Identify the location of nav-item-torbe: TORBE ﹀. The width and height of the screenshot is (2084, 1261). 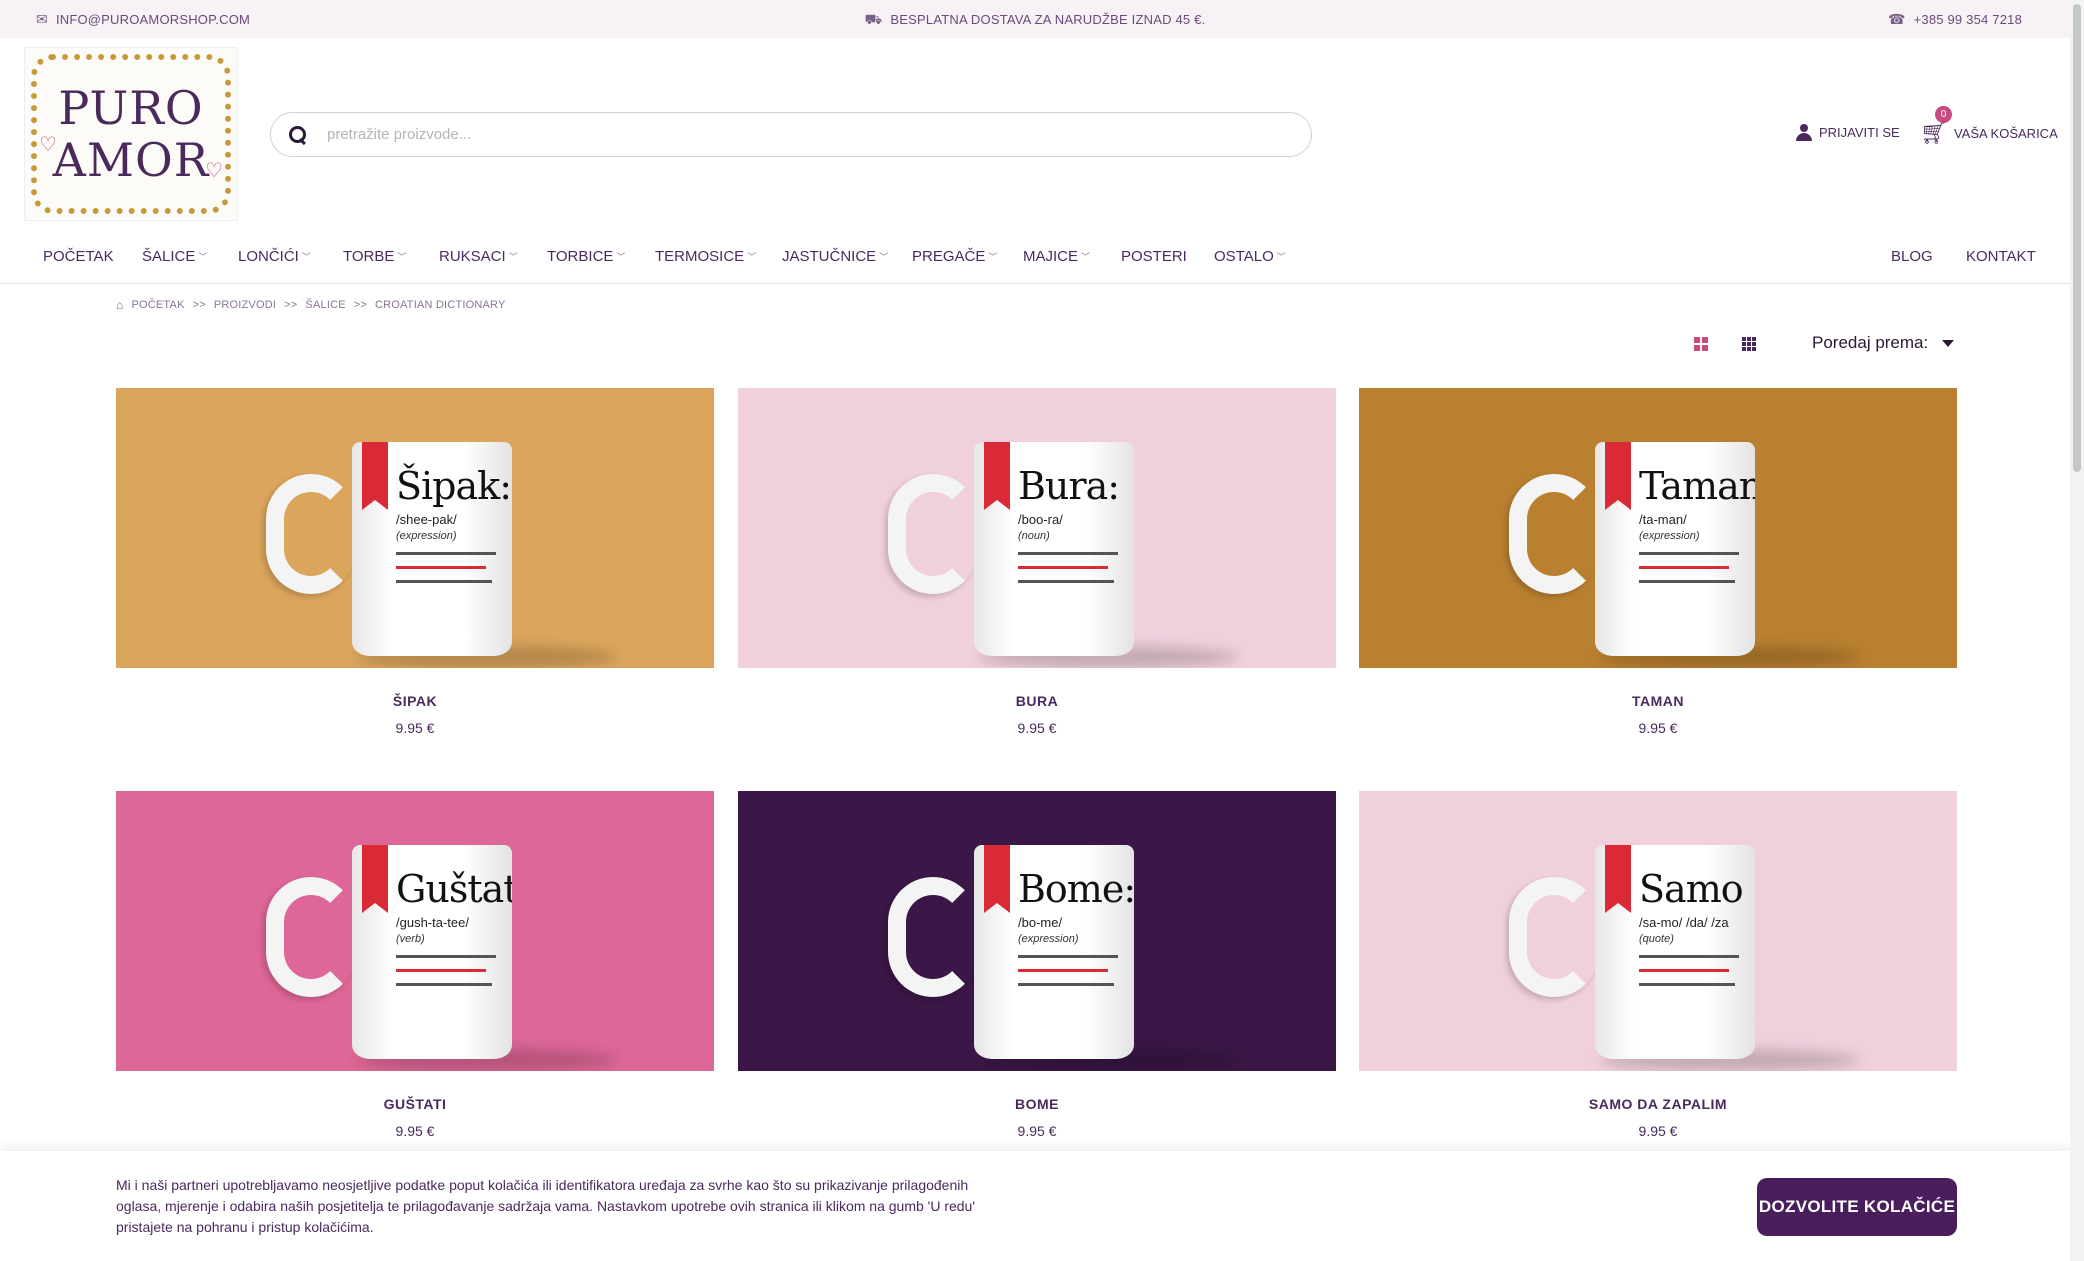
(374, 256).